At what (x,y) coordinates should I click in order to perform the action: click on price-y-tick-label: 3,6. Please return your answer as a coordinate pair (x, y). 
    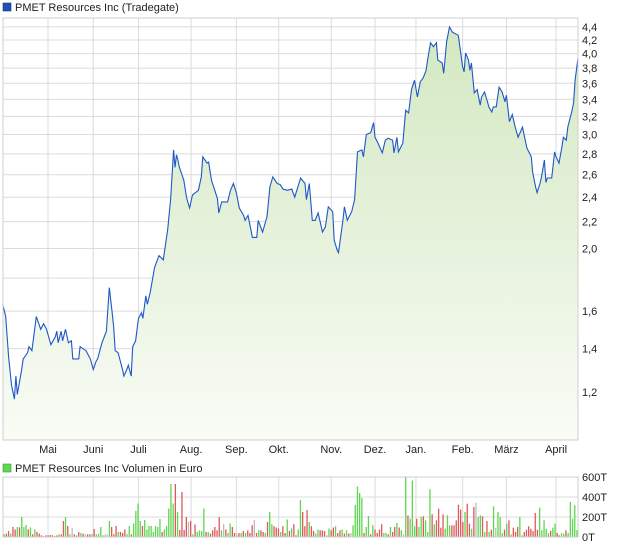
    Looking at the image, I should click on (589, 84).